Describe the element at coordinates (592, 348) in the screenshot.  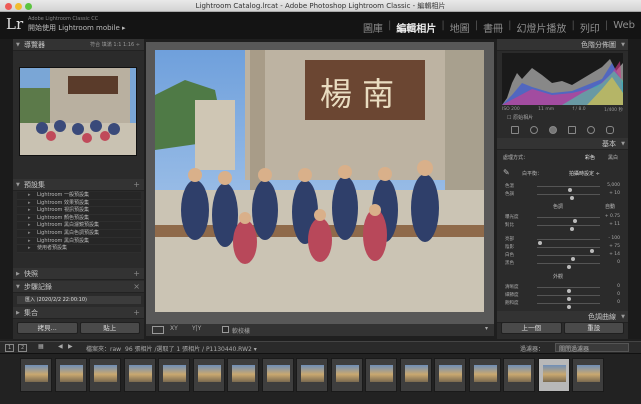
I see `filter-select: 關閉過濾器` at that location.